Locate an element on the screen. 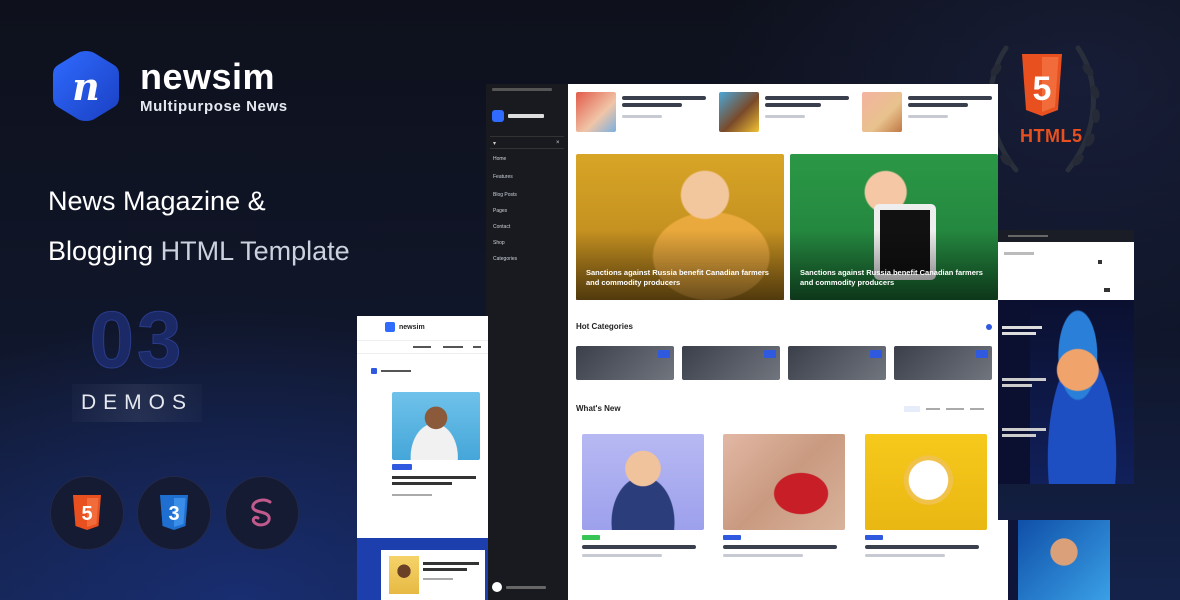 The height and width of the screenshot is (600, 1180). sidebar-item: Home is located at coordinates (499, 159).